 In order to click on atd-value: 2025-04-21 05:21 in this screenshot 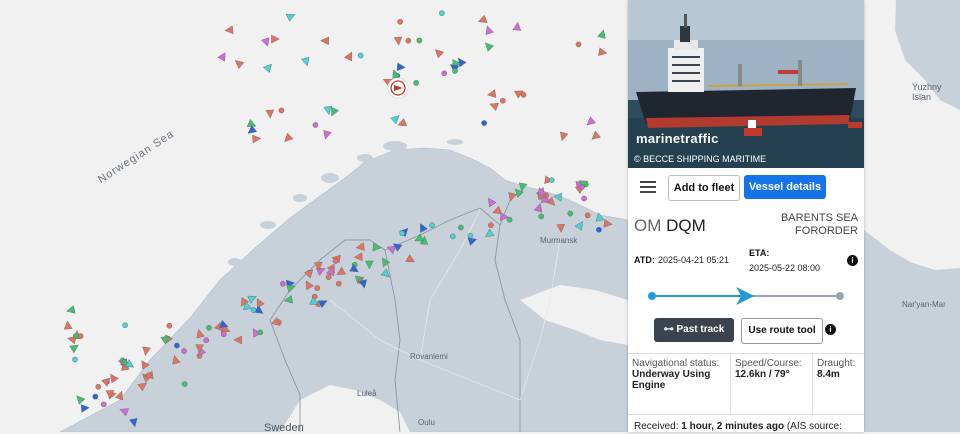, I will do `click(694, 260)`.